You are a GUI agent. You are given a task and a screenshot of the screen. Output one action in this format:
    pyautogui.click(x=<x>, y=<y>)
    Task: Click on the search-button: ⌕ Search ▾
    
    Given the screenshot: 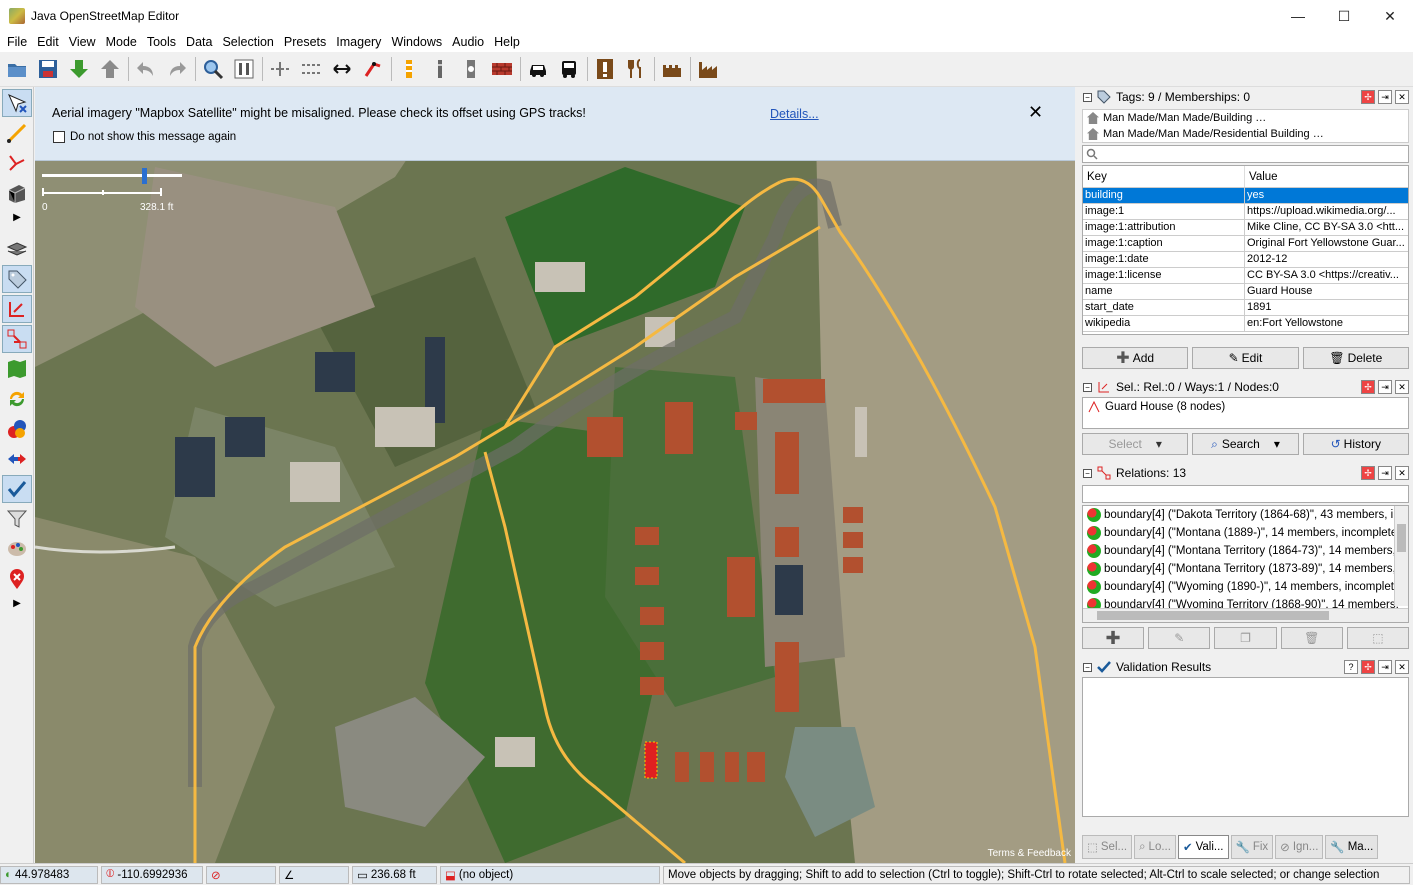 What is the action you would take?
    pyautogui.click(x=1245, y=444)
    